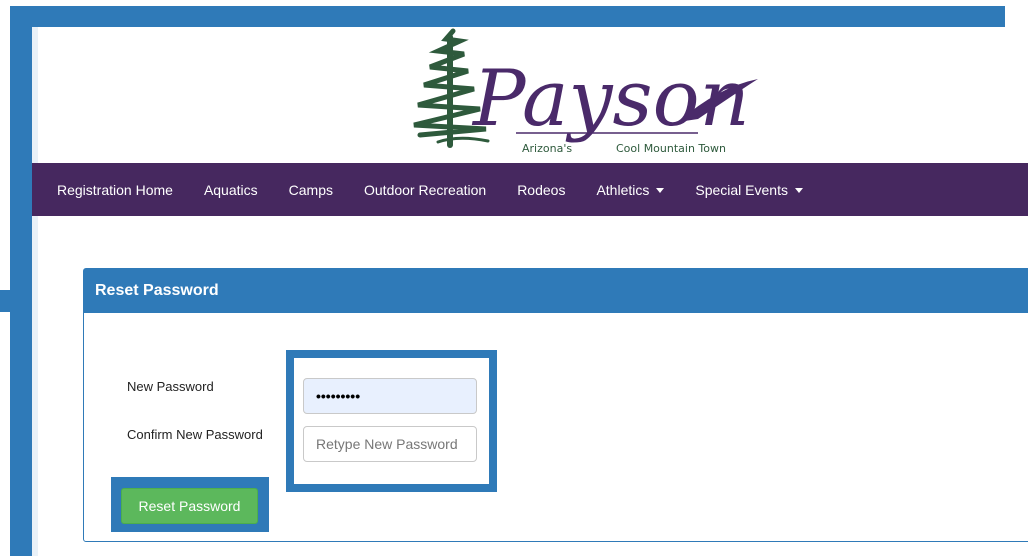 The image size is (1028, 556). What do you see at coordinates (157, 290) in the screenshot?
I see `panel-title: Reset Password` at bounding box center [157, 290].